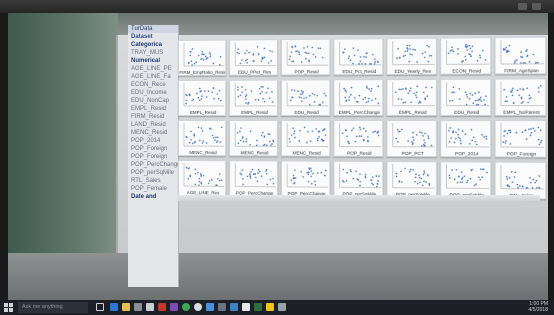 This screenshot has width=554, height=315. I want to click on panel-group-label: Numerical, so click(153, 61).